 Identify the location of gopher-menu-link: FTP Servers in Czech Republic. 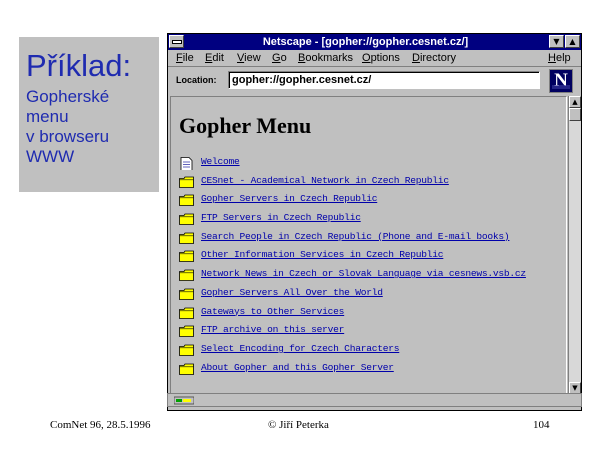
(281, 218).